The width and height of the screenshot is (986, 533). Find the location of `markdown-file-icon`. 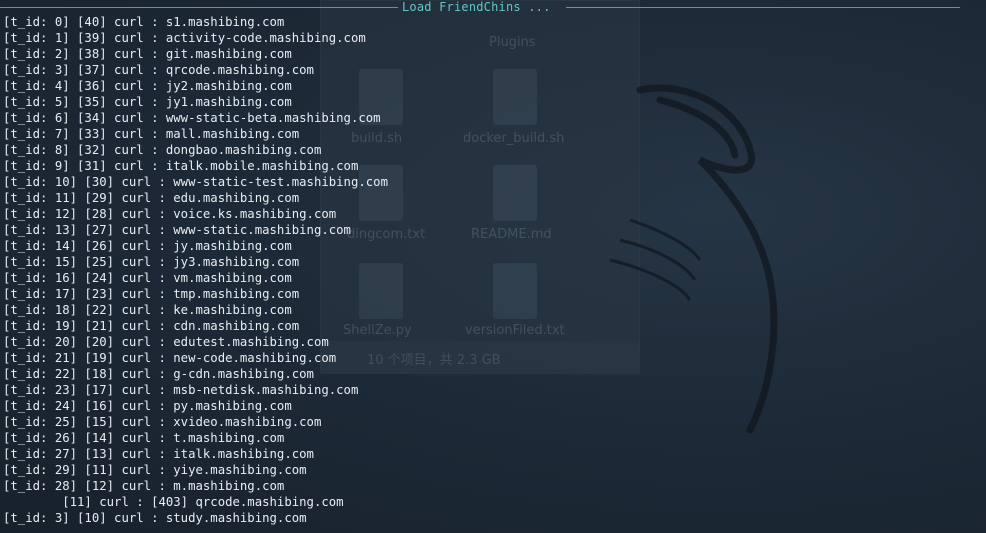

markdown-file-icon is located at coordinates (515, 193).